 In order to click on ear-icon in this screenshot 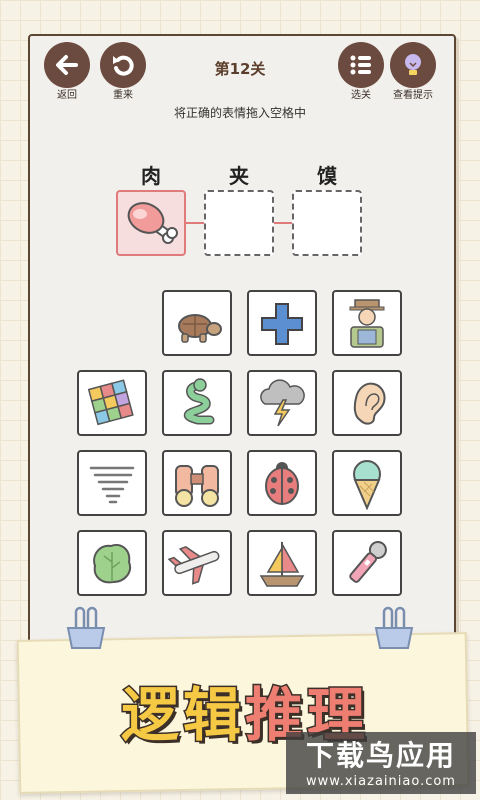, I will do `click(369, 403)`.